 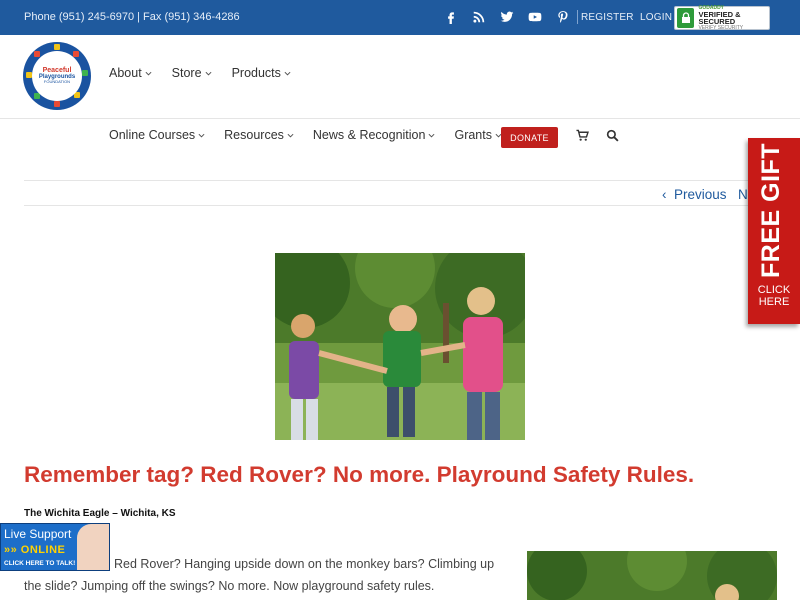 What do you see at coordinates (535, 17) in the screenshot?
I see `youtube-icon` at bounding box center [535, 17].